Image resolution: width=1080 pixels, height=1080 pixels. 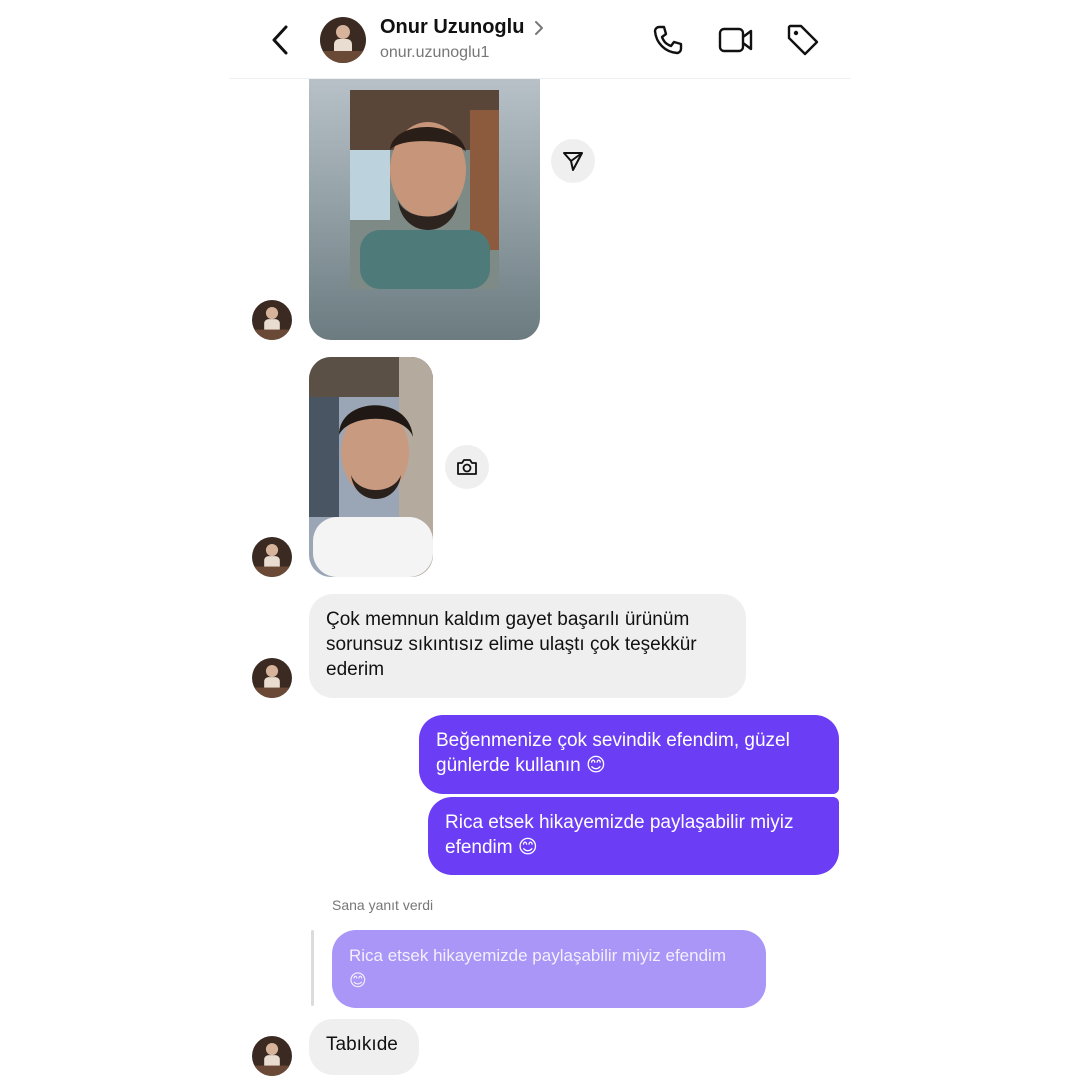 I want to click on camera-icon, so click(x=467, y=467).